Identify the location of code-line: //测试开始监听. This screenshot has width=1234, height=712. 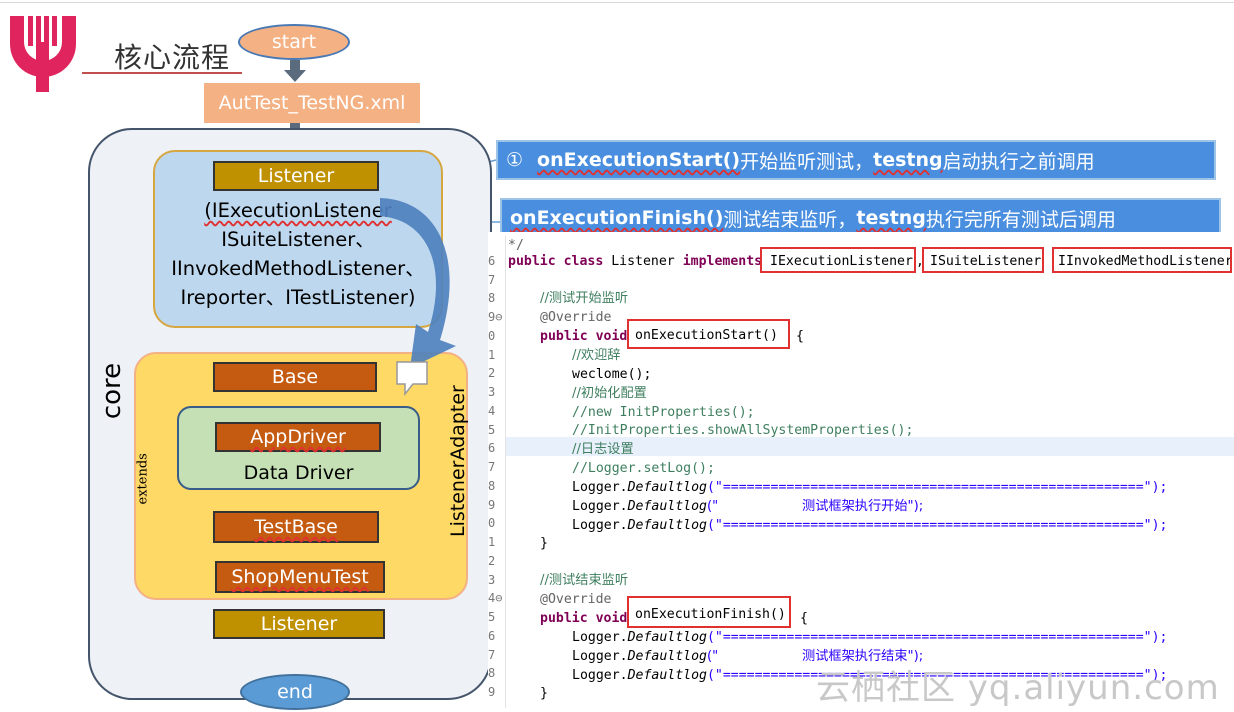
(584, 298).